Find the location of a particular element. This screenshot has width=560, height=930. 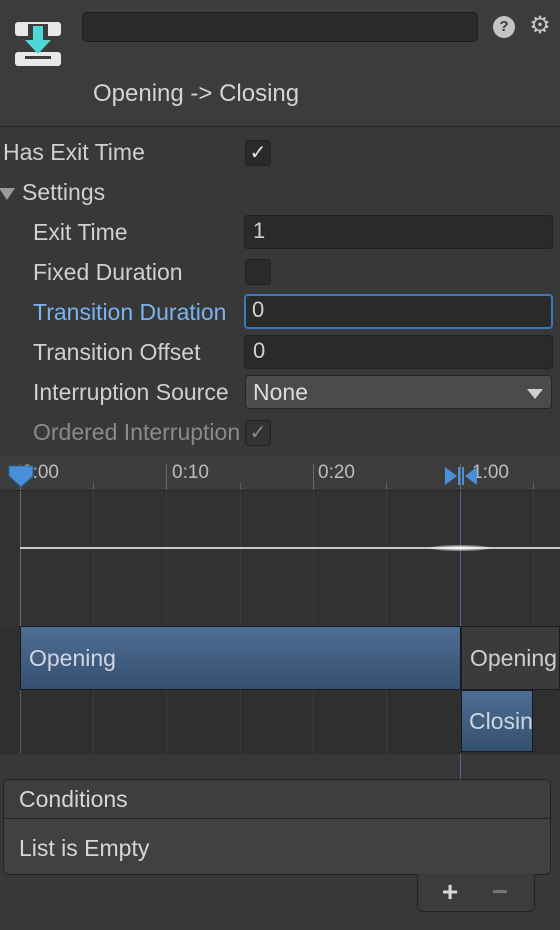

destination-state-bar: Closing is located at coordinates (497, 721).